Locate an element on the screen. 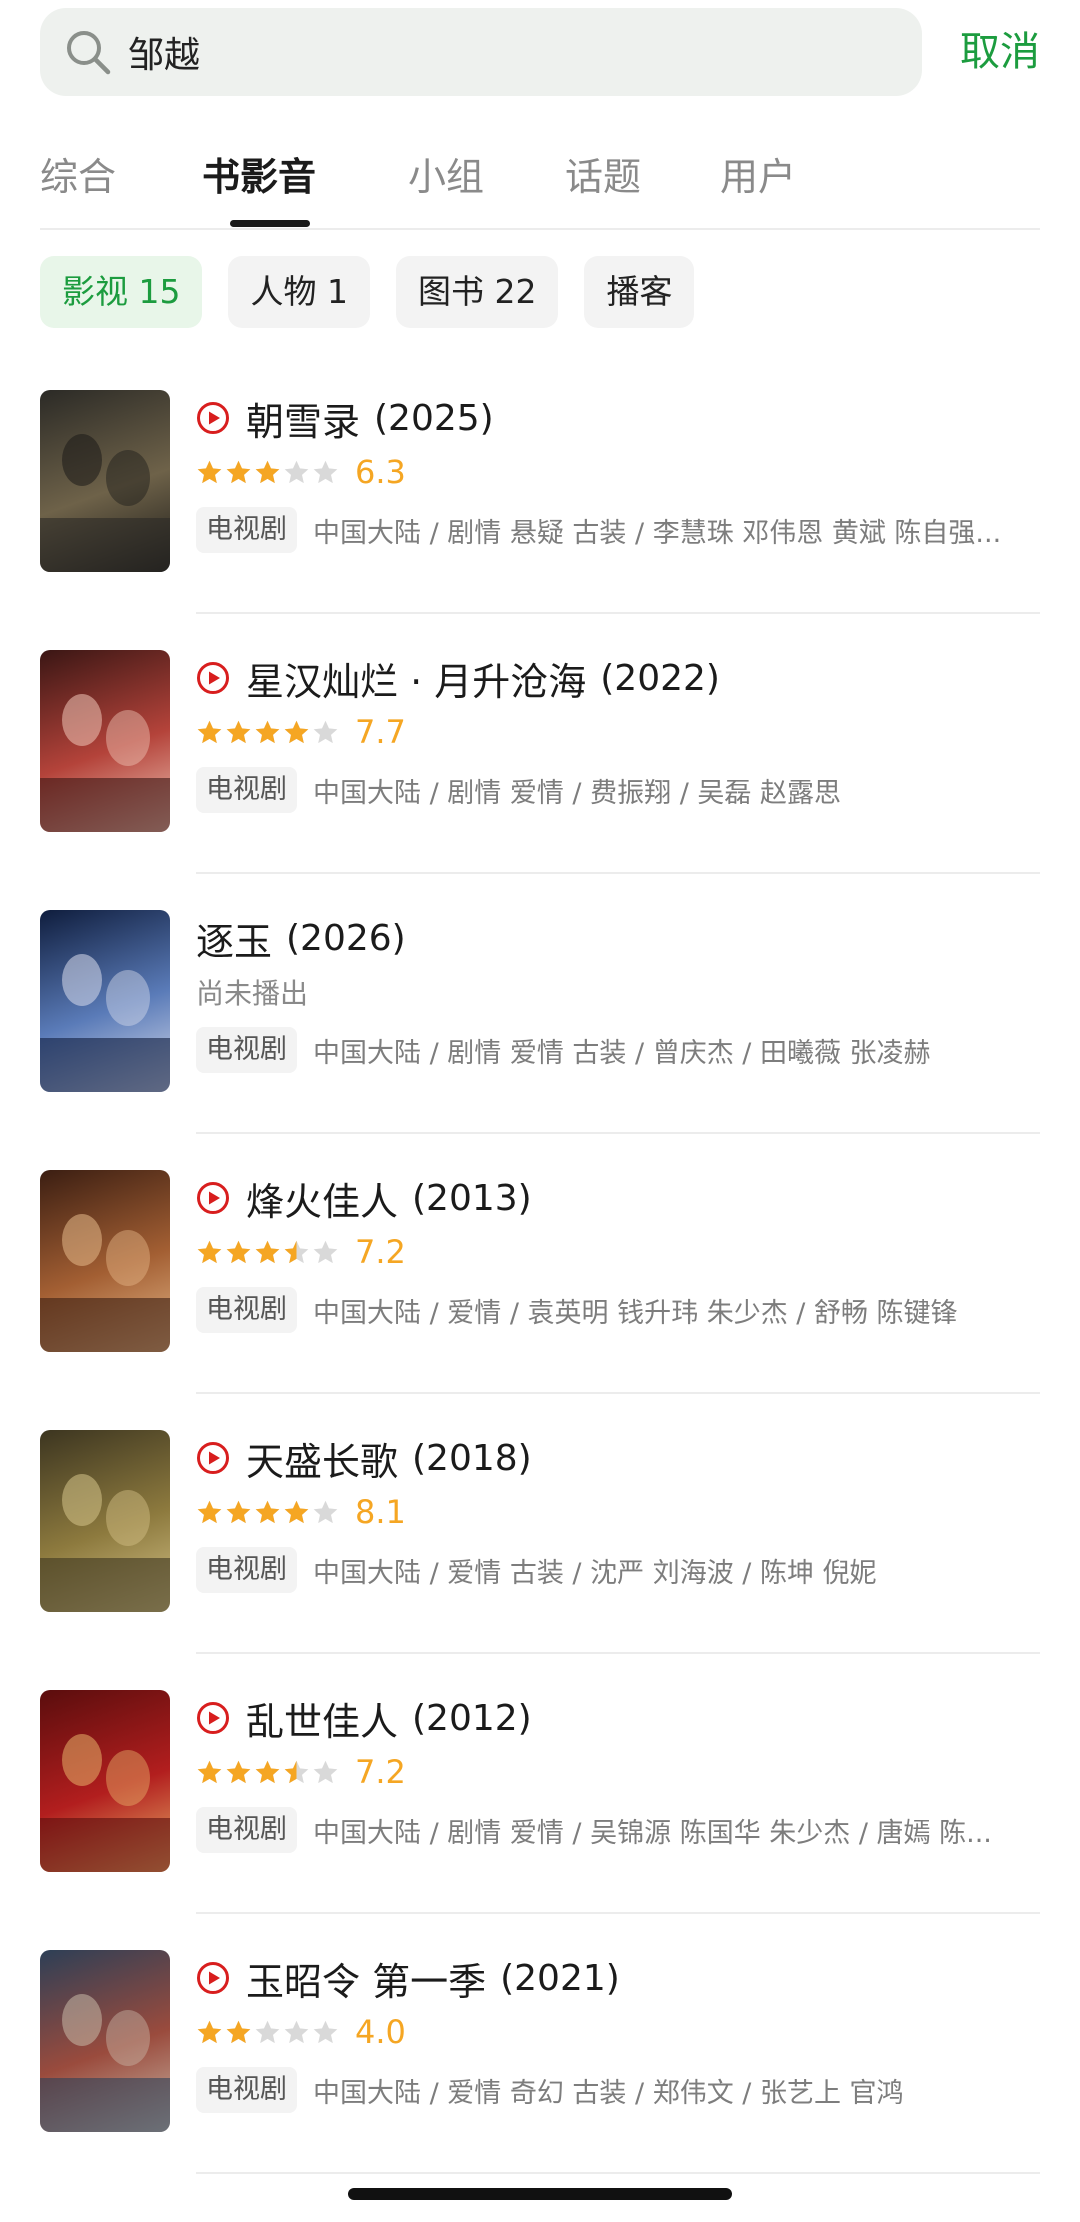 This screenshot has width=1080, height=2222. rating-score: 7.2 is located at coordinates (380, 1252).